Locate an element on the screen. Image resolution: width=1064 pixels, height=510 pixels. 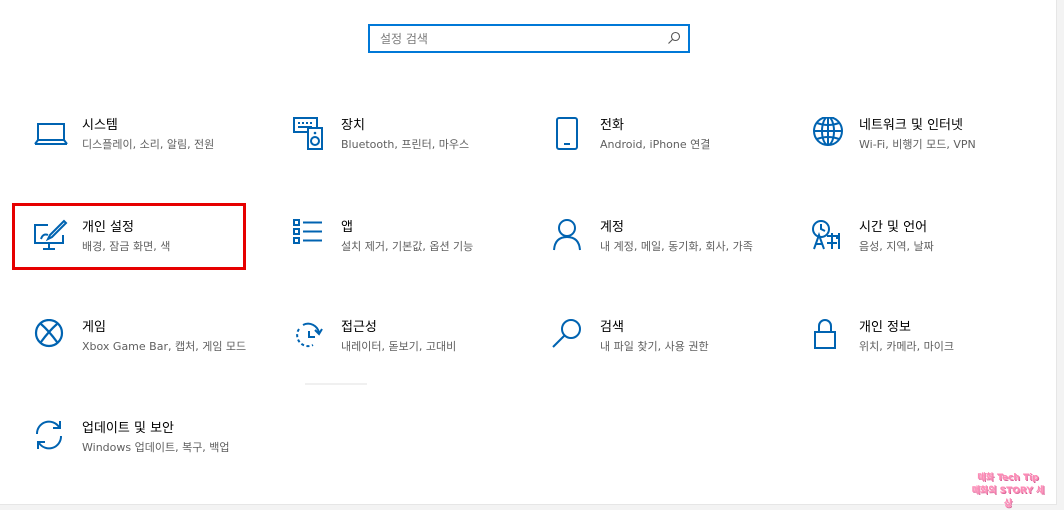
tile-privacy: 개인 정보 위치, 카메라, 마이크 is located at coordinates (926, 354).